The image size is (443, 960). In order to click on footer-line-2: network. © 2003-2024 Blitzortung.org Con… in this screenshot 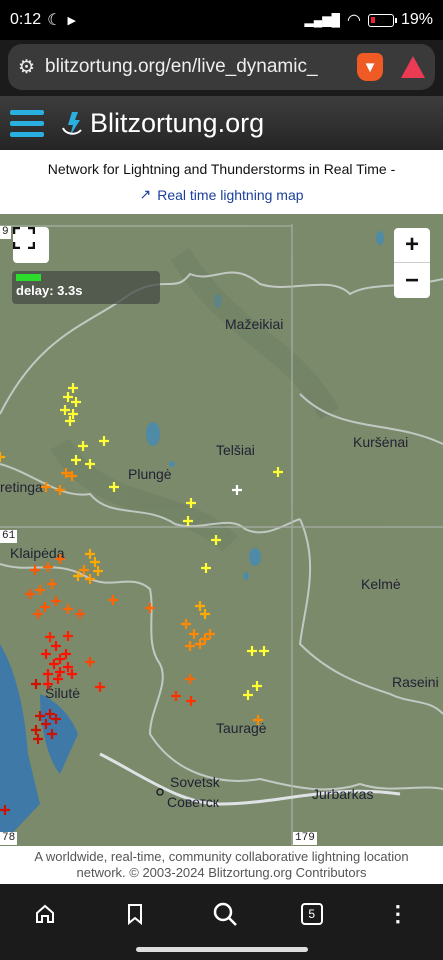, I will do `click(221, 872)`.